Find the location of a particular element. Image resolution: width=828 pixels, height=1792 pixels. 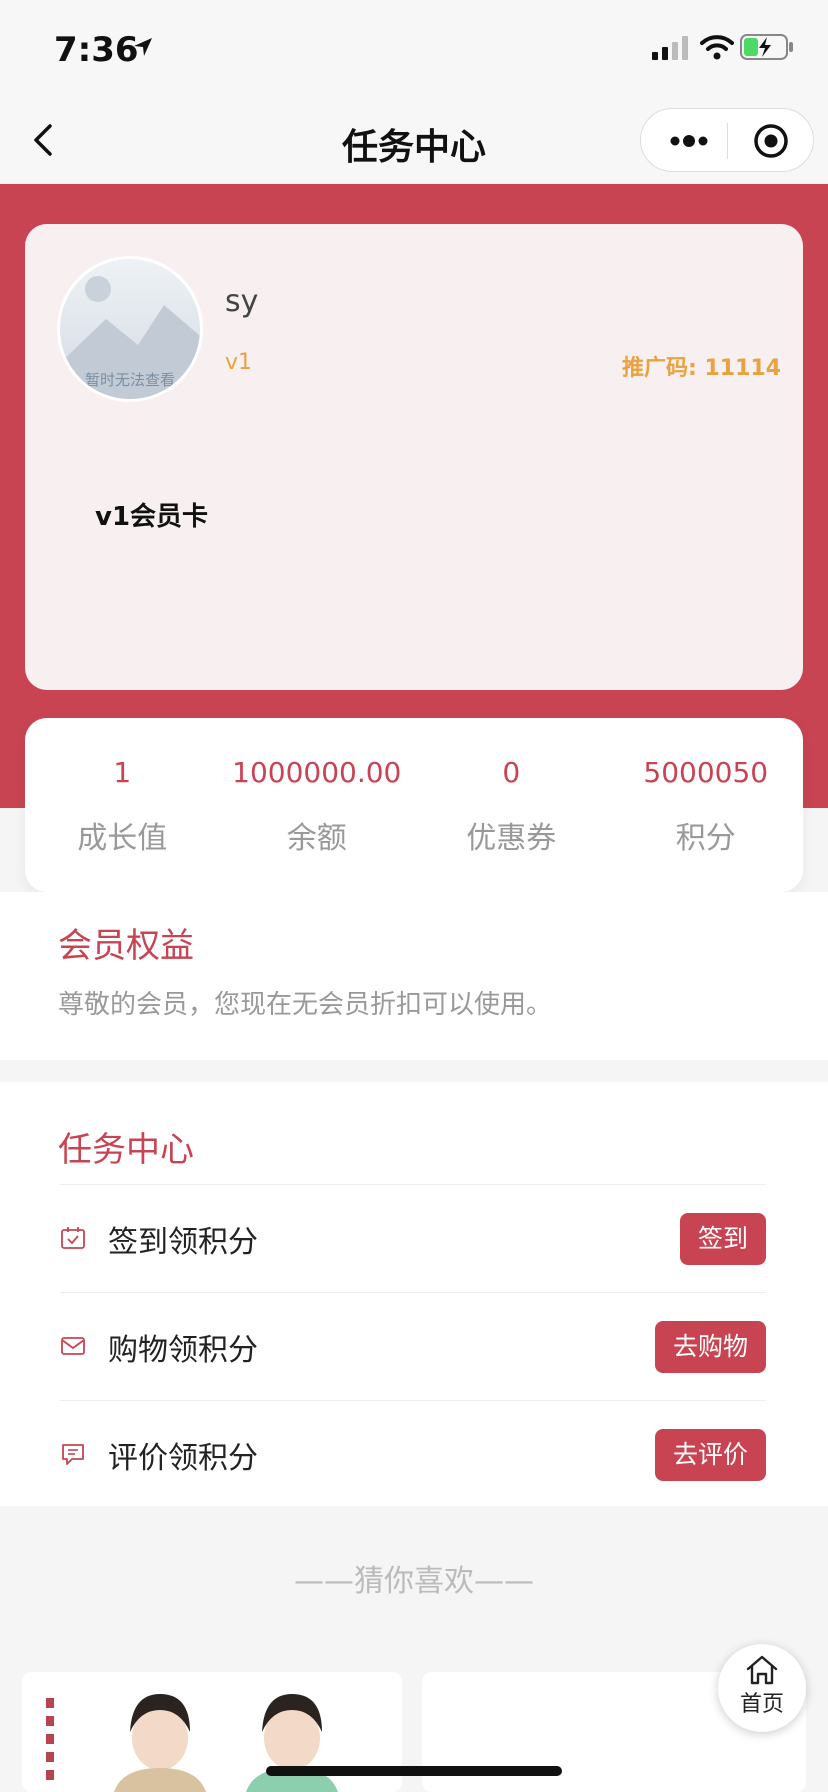

close-target-icon is located at coordinates (771, 141).